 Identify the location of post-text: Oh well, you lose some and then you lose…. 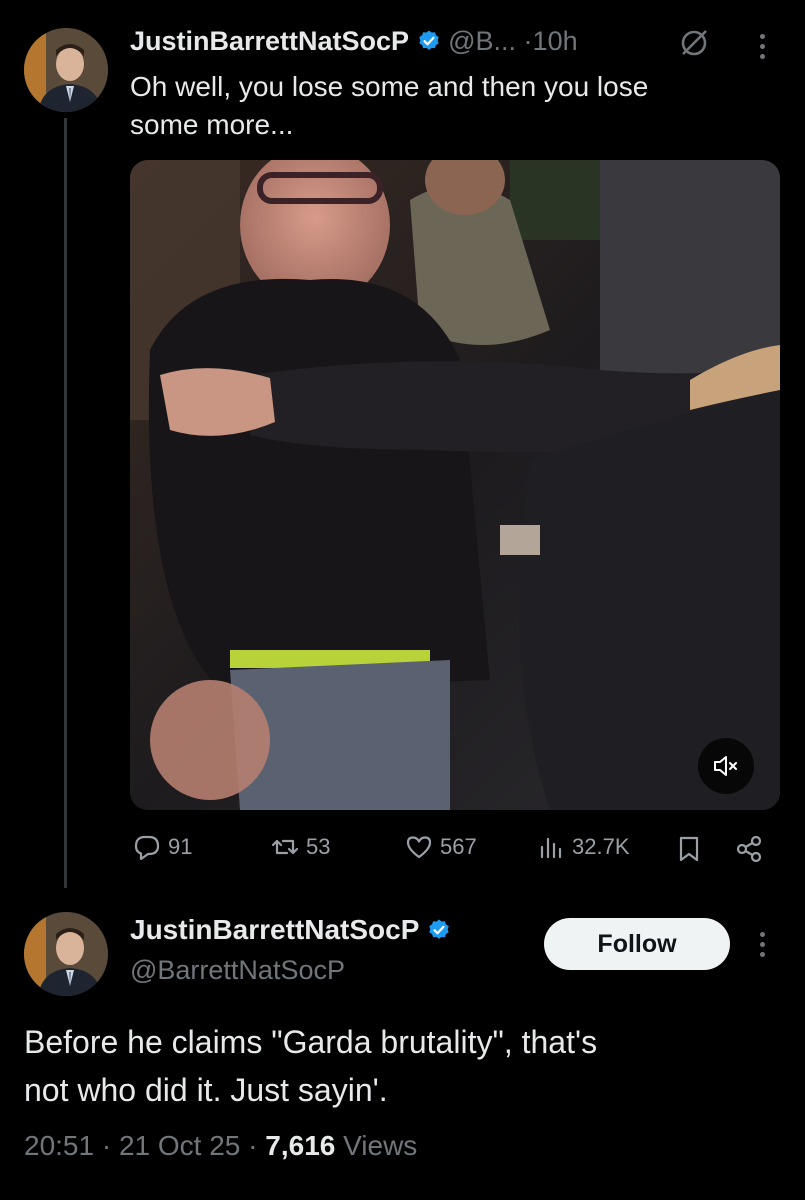
(389, 106).